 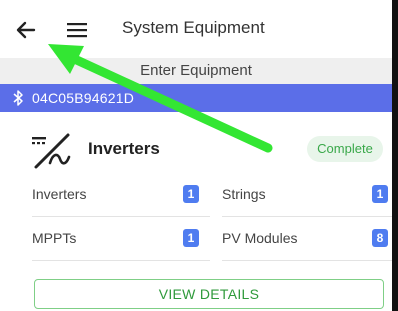 What do you see at coordinates (209, 294) in the screenshot?
I see `view-details-button: VIEW DETAILS` at bounding box center [209, 294].